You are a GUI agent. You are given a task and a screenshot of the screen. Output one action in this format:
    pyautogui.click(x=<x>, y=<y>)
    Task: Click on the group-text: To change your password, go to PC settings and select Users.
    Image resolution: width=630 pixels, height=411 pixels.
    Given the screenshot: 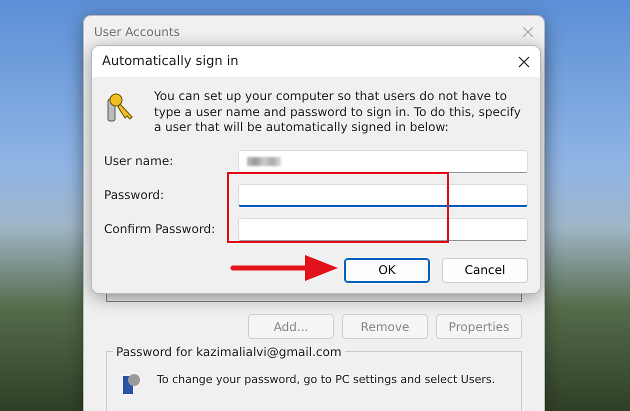 What is the action you would take?
    pyautogui.click(x=326, y=380)
    